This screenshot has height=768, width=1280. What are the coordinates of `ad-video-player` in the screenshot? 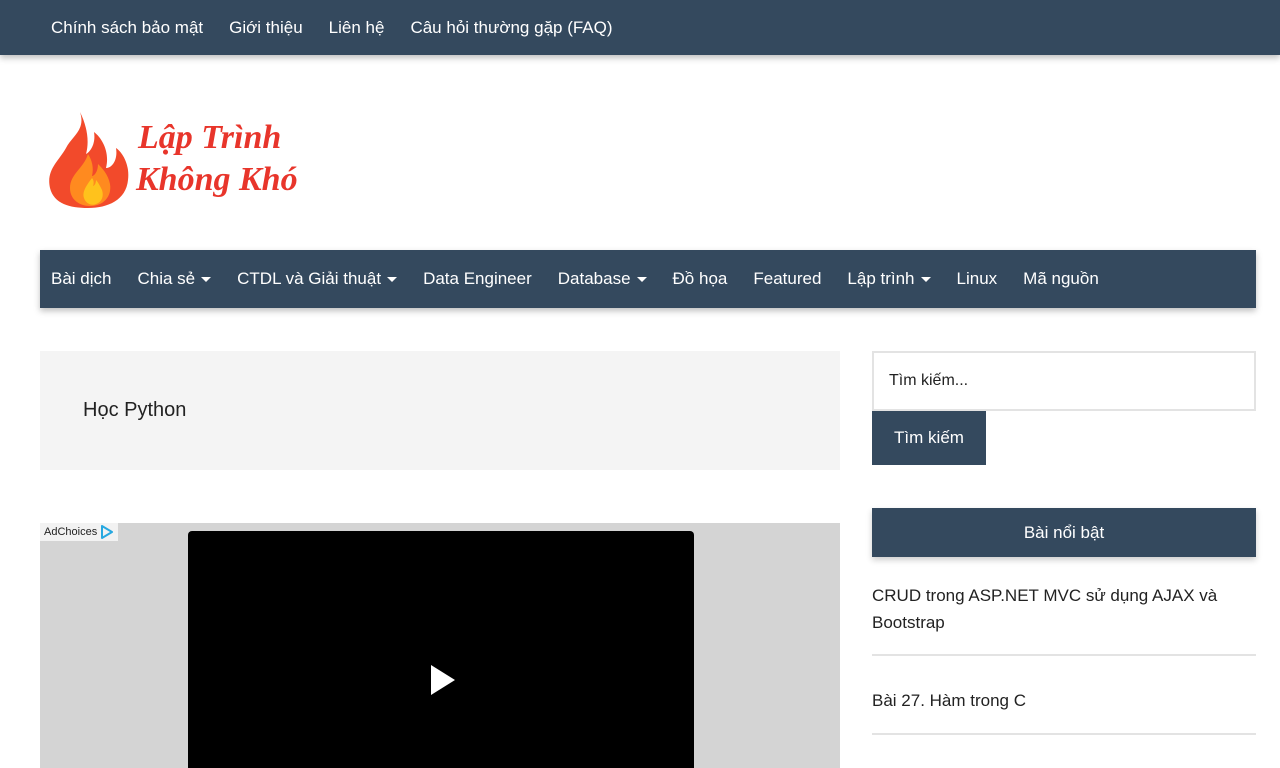 It's located at (441, 649).